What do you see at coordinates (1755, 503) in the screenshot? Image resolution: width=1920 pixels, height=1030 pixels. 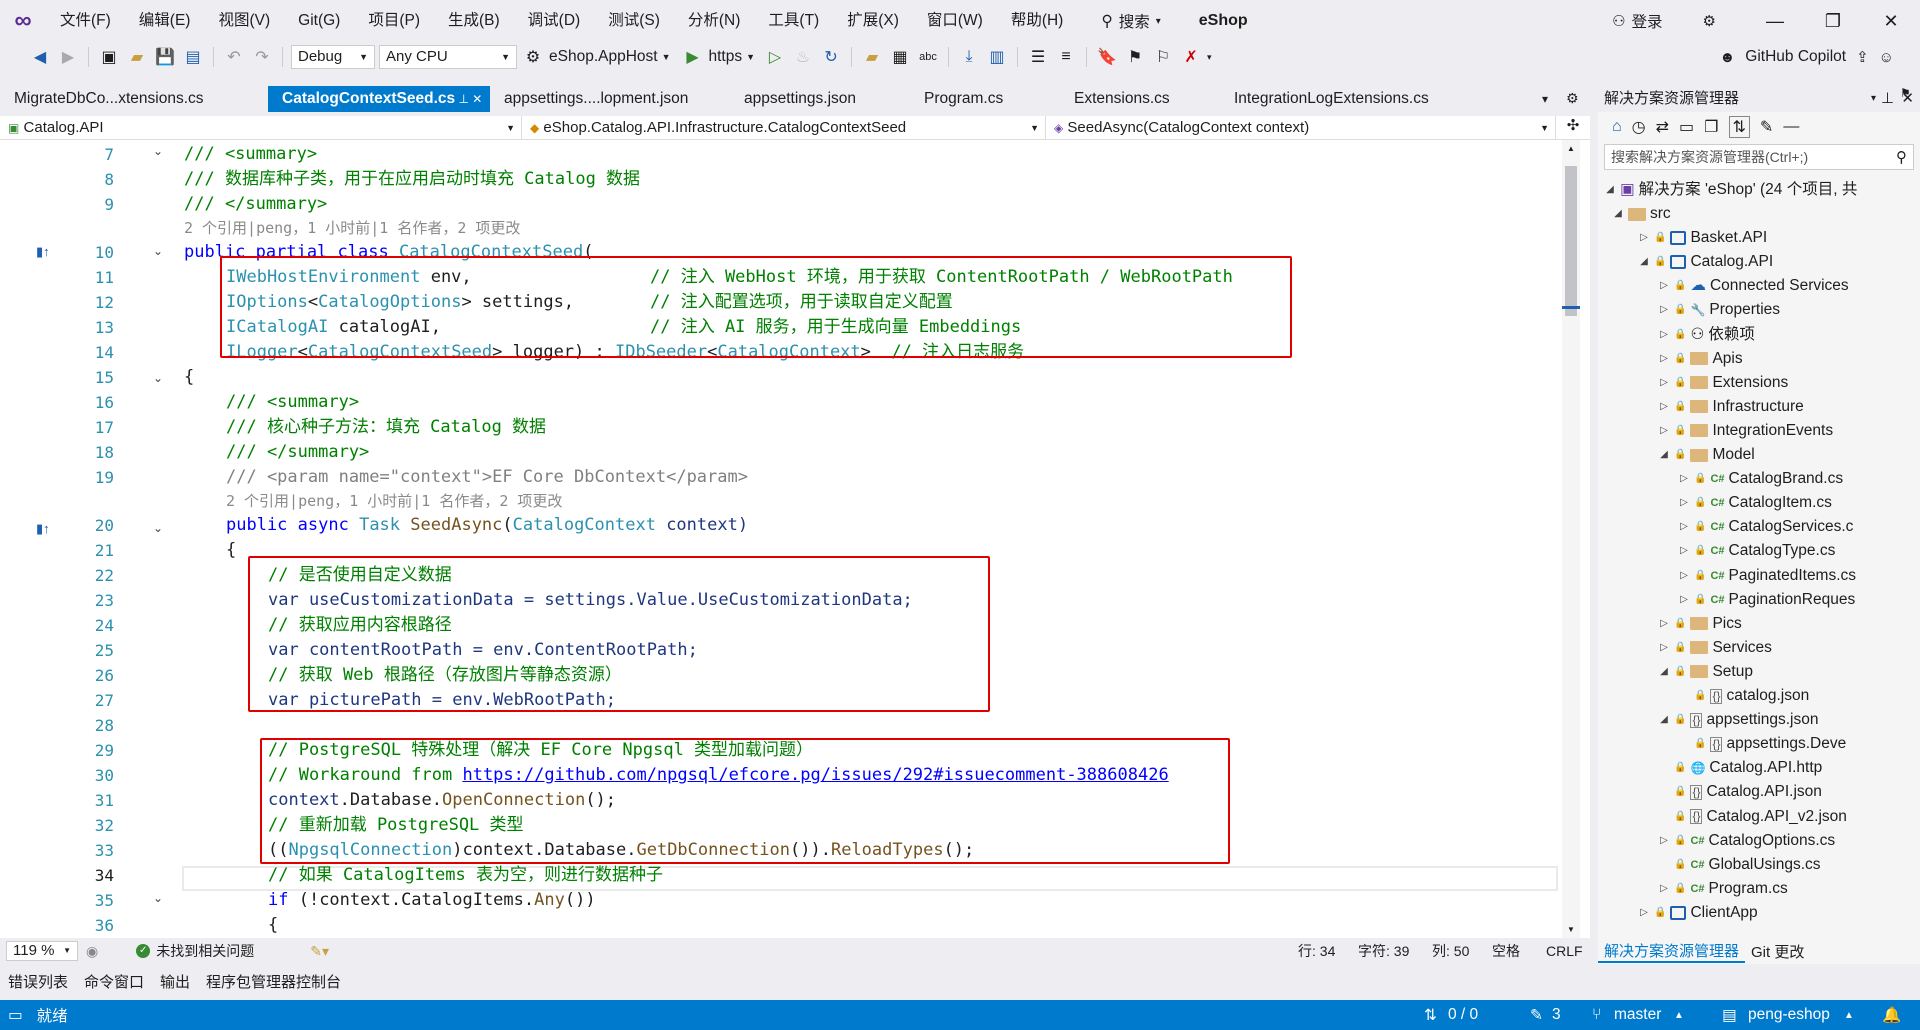 I see `tree-item: ▷ 🔒 C# CatalogItem.cs` at bounding box center [1755, 503].